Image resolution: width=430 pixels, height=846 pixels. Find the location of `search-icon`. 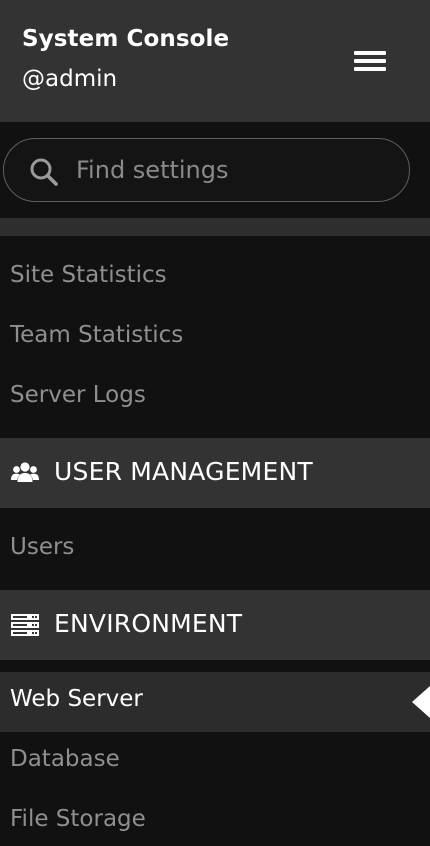

search-icon is located at coordinates (44, 172).